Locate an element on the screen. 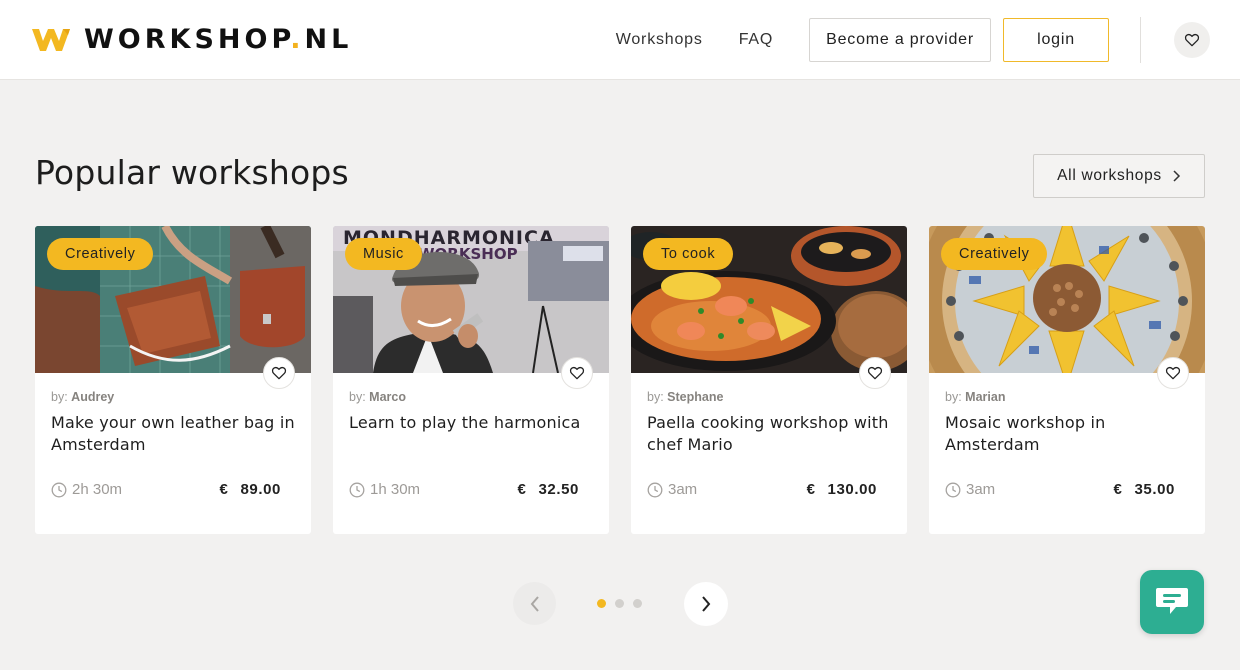  carousel-prev-button is located at coordinates (534, 603).